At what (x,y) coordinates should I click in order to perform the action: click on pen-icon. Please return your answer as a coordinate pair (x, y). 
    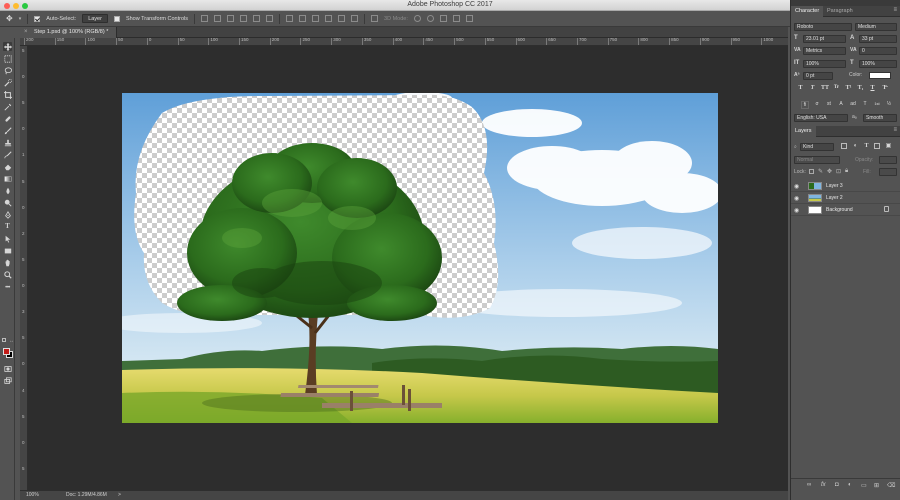
    Looking at the image, I should click on (7, 214).